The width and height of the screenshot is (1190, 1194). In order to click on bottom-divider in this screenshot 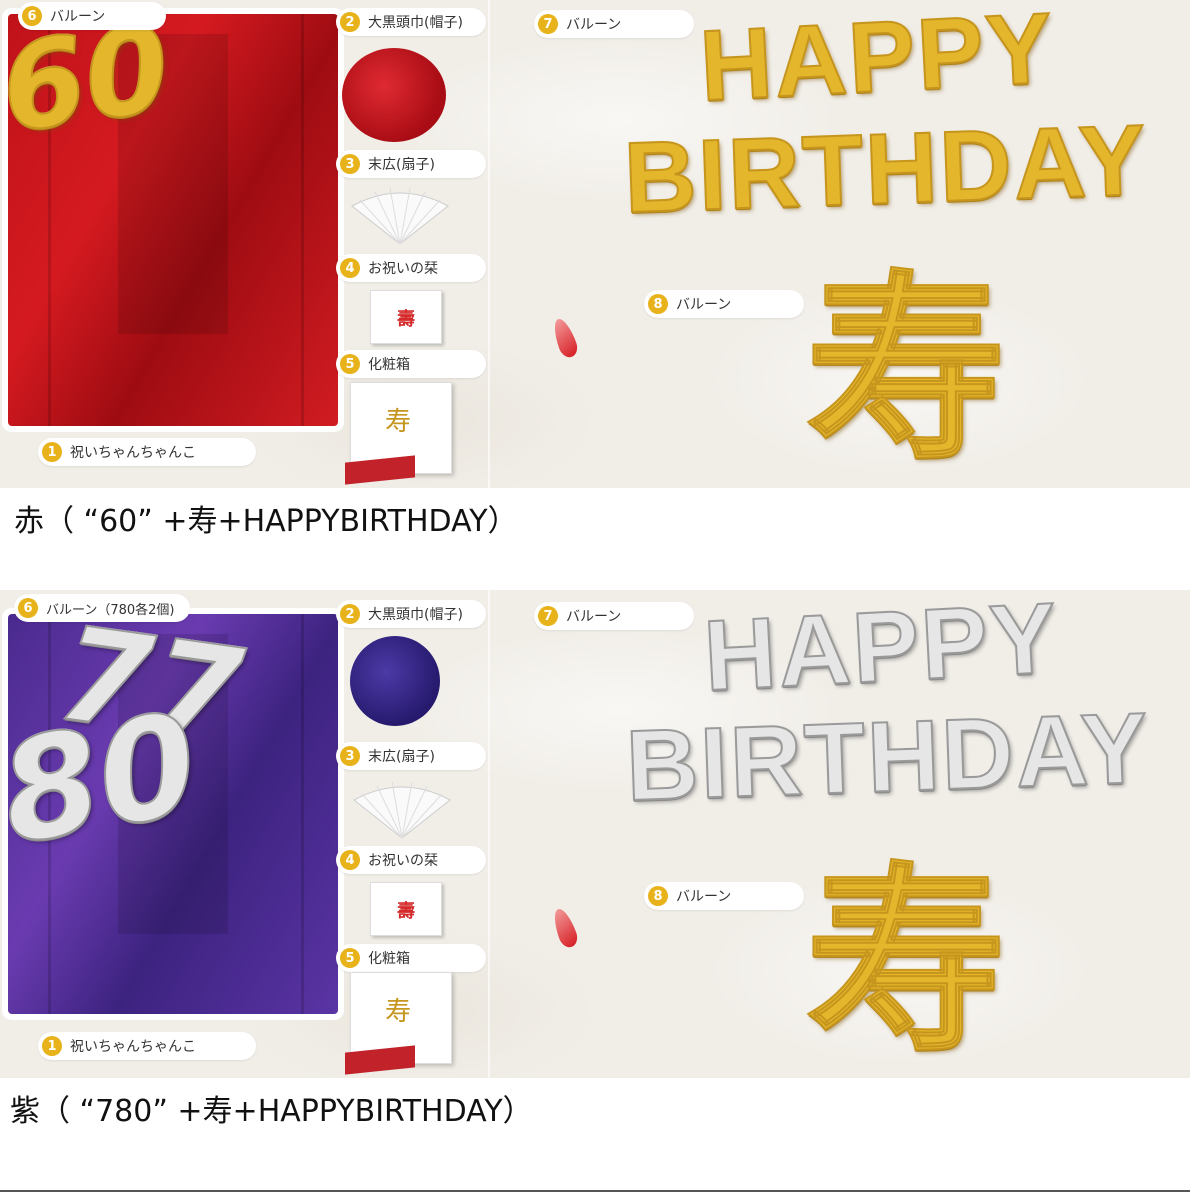, I will do `click(595, 1191)`.